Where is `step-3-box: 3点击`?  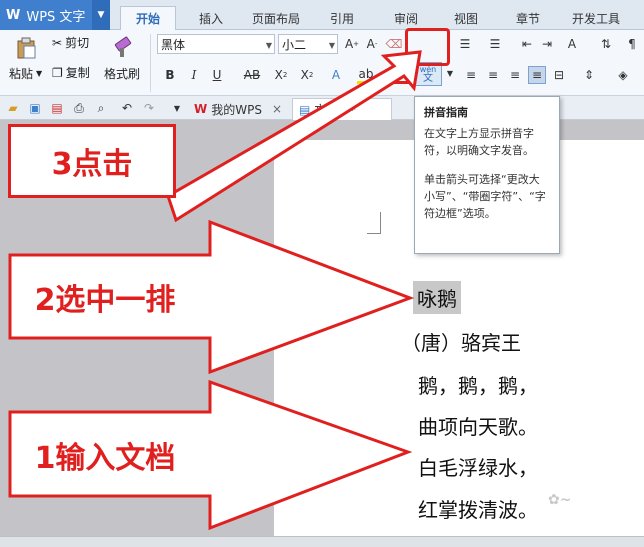 step-3-box: 3点击 is located at coordinates (92, 161).